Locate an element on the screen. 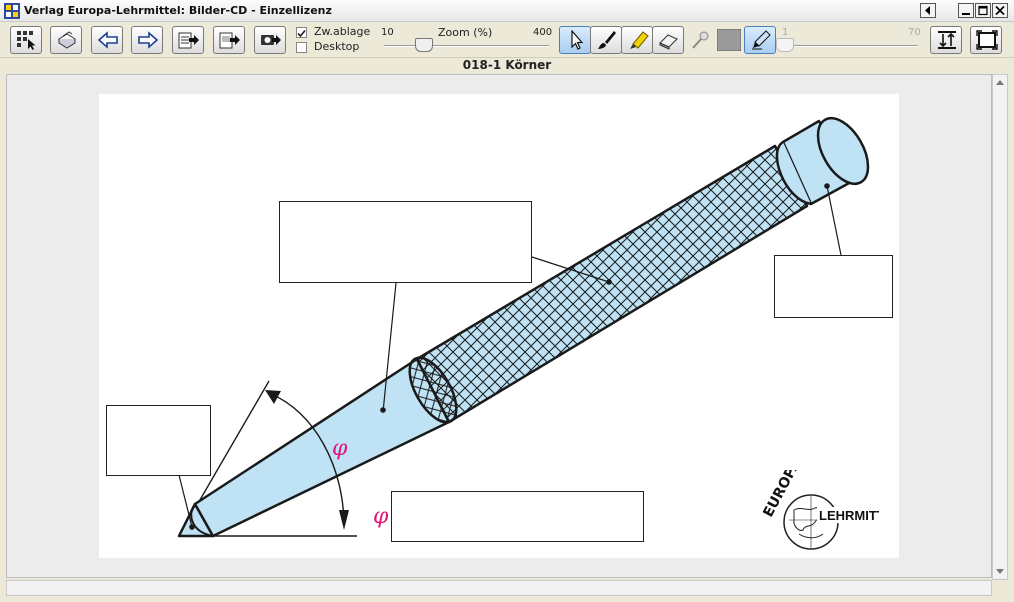 The width and height of the screenshot is (1014, 602). brush-tool-button is located at coordinates (606, 40).